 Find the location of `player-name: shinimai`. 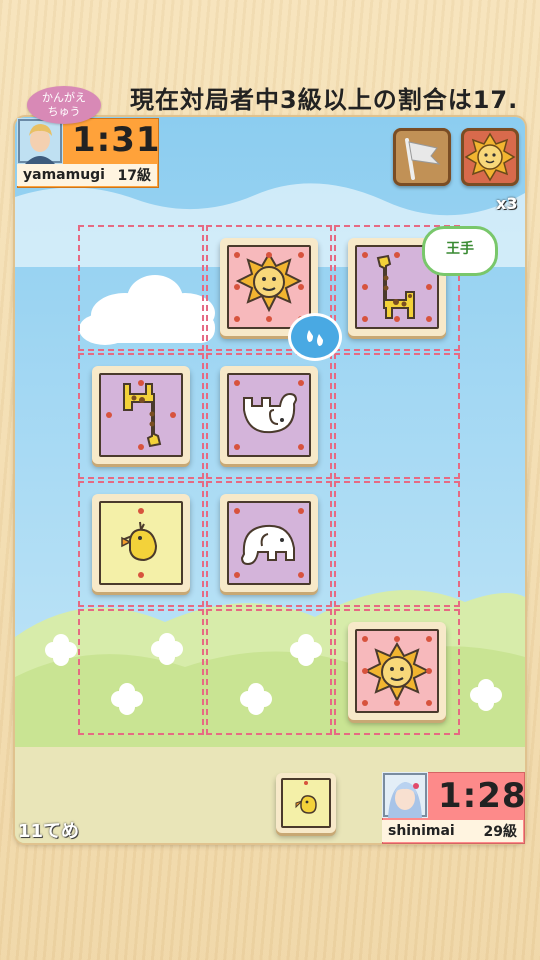

player-name: shinimai is located at coordinates (421, 831).